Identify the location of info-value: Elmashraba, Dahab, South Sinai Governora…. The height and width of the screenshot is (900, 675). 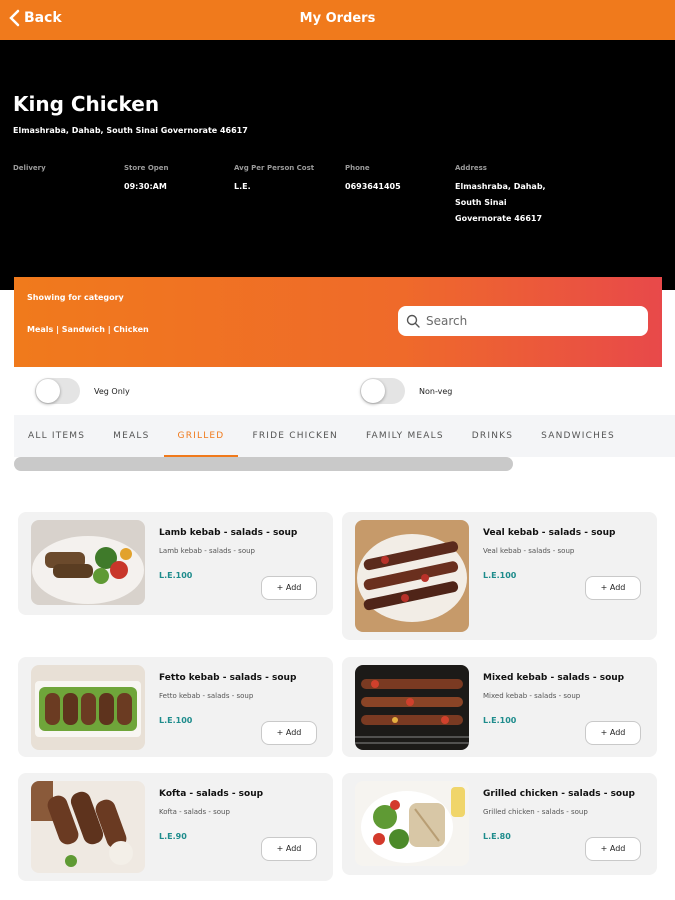
(500, 202).